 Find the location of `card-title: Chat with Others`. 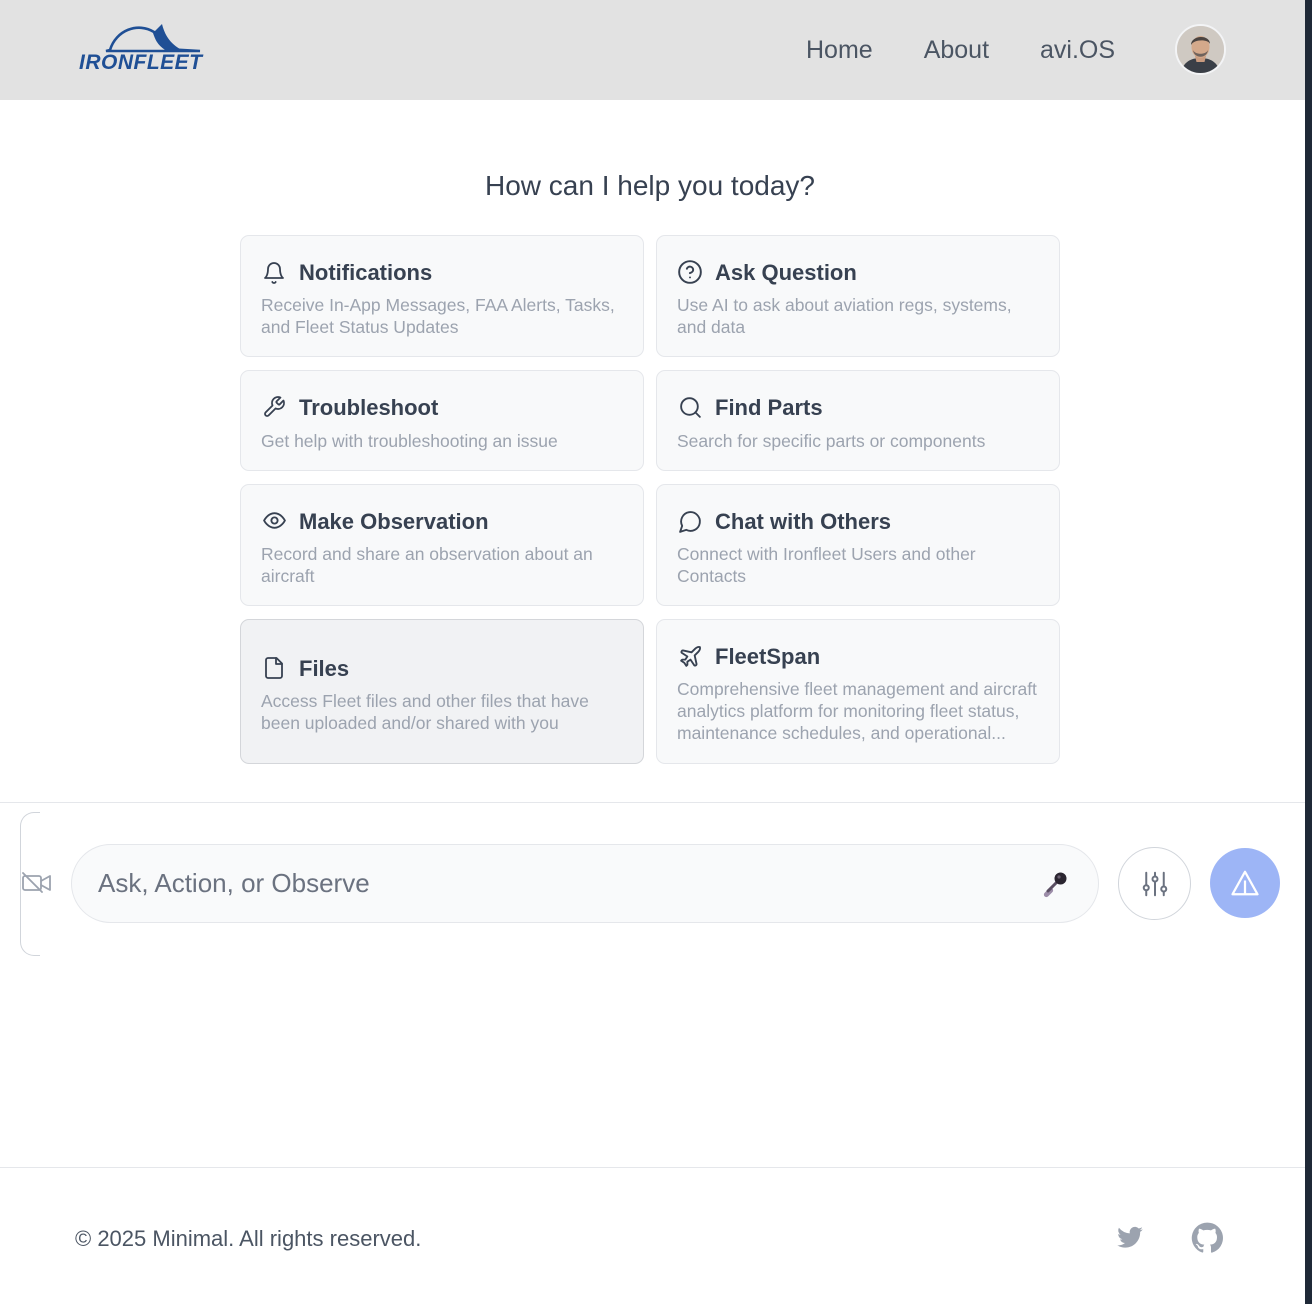

card-title: Chat with Others is located at coordinates (803, 521).